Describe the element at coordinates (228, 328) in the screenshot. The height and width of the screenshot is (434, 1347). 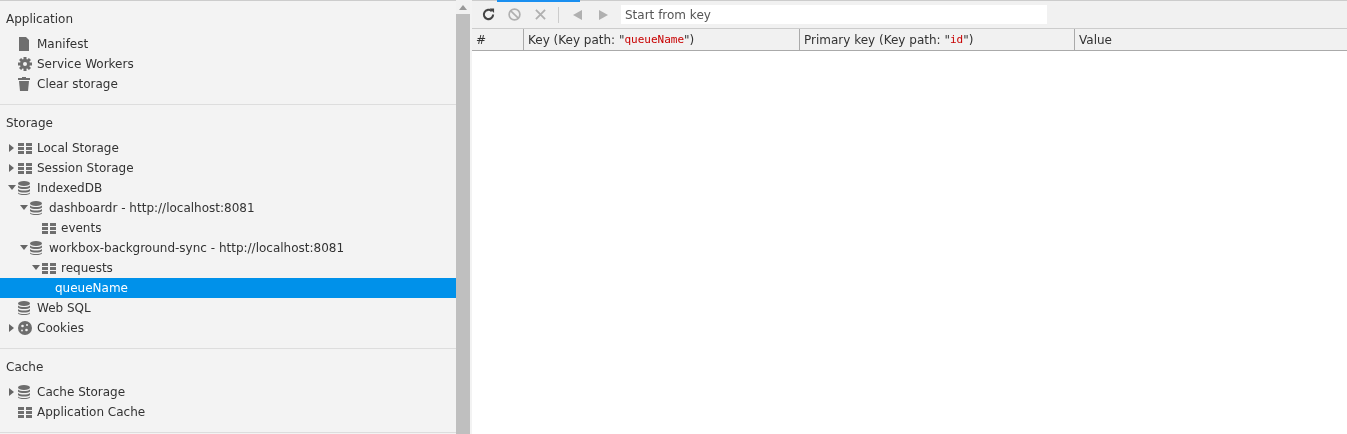
I see `tree-item: Cookies` at that location.